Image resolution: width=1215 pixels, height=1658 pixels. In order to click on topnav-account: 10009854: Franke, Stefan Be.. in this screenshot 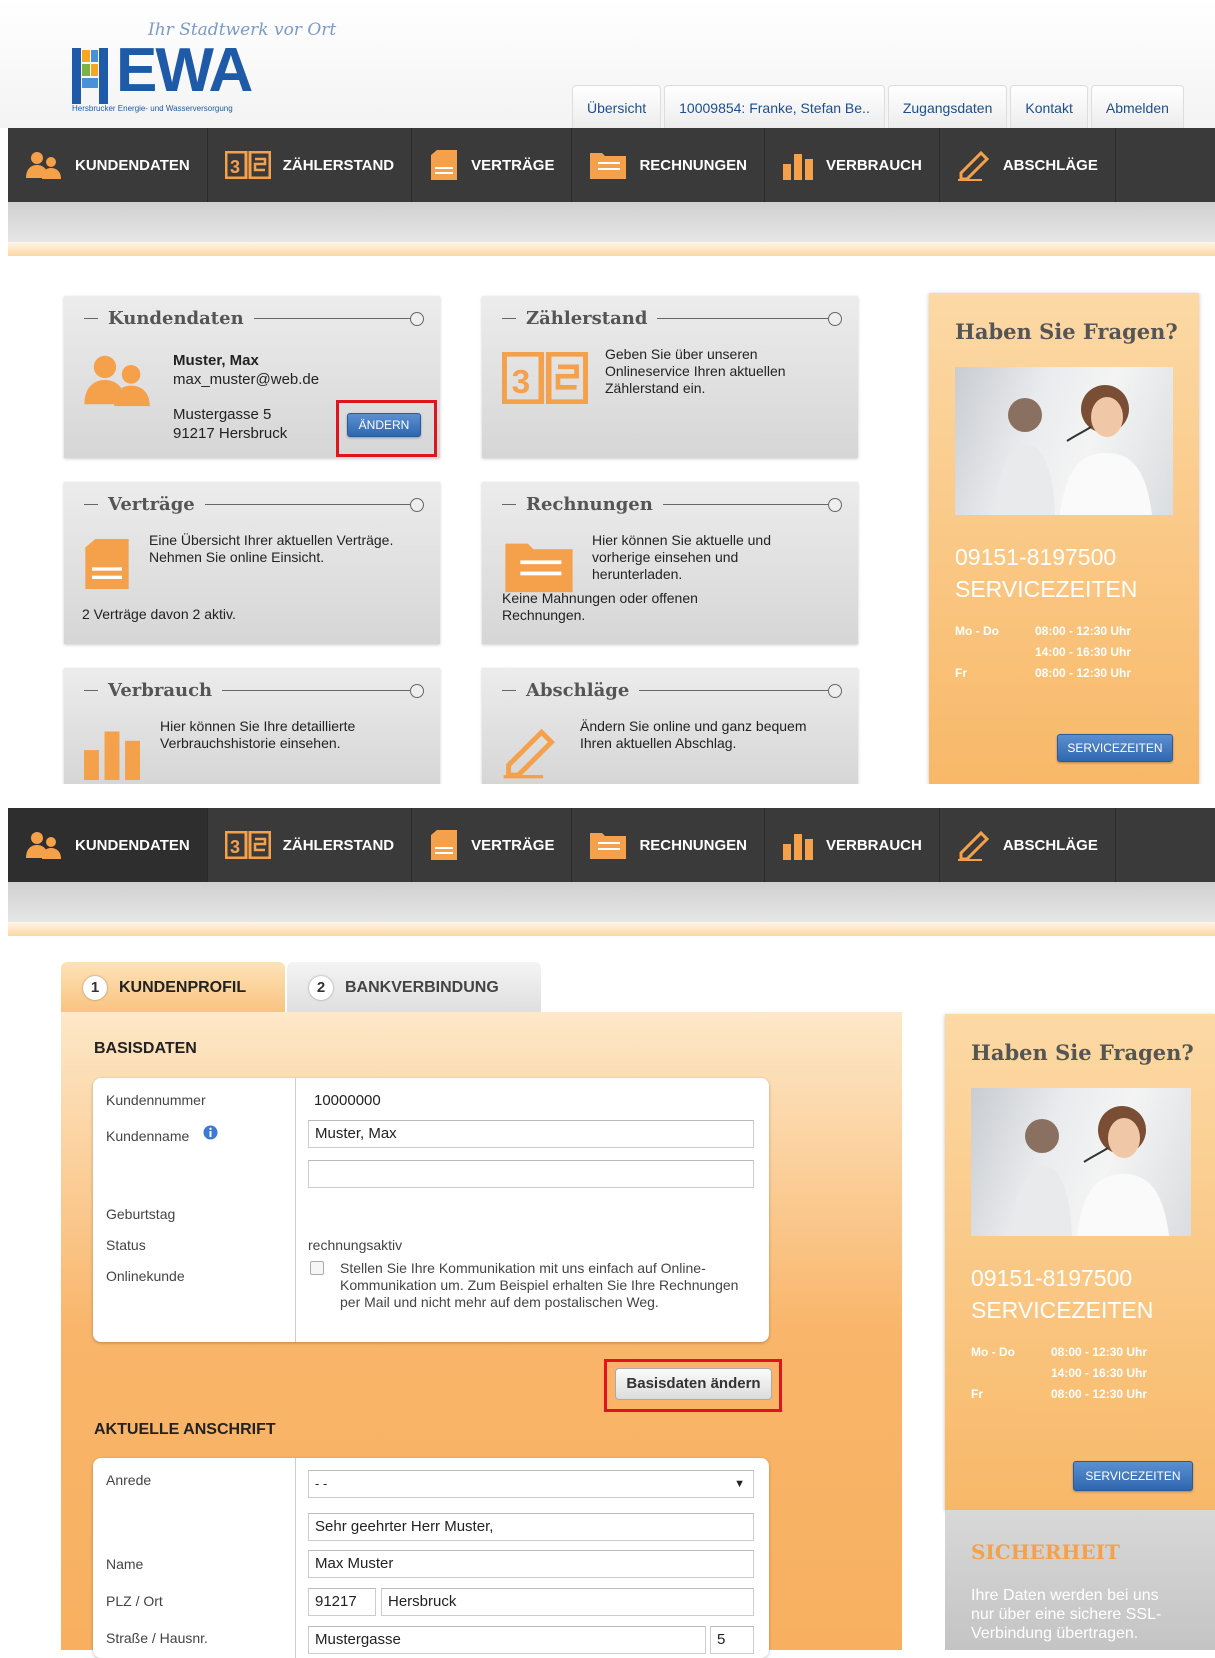, I will do `click(774, 107)`.